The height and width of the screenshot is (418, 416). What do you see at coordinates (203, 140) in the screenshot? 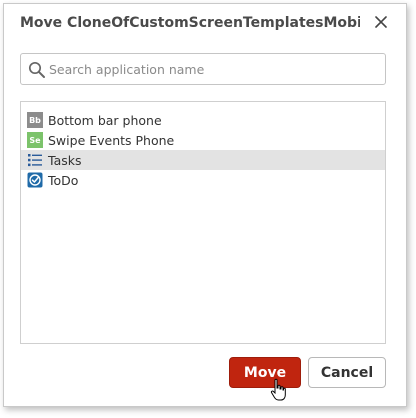
I see `list-item-swipe-events-phone: Se Swipe Events Phone` at bounding box center [203, 140].